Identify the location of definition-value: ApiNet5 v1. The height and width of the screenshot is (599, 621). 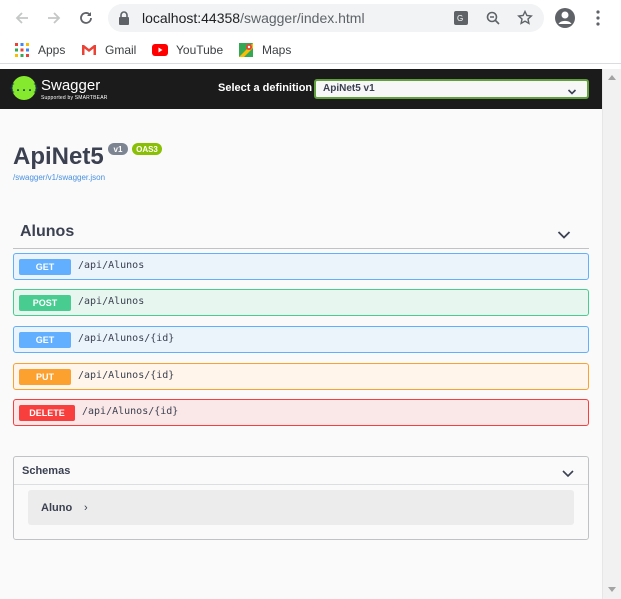
(349, 88).